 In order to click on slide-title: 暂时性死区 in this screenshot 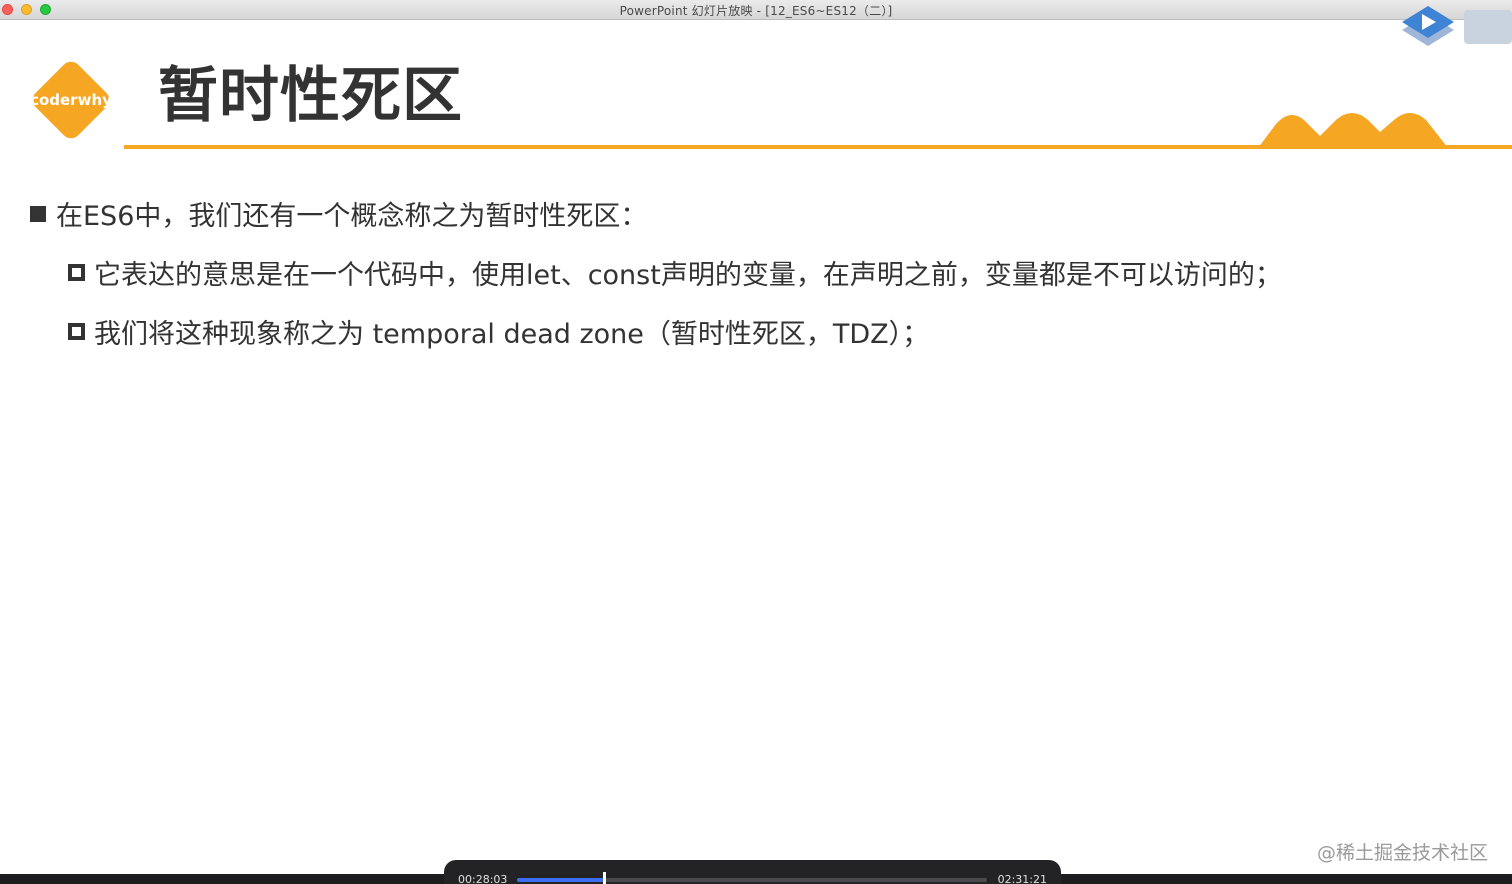, I will do `click(310, 96)`.